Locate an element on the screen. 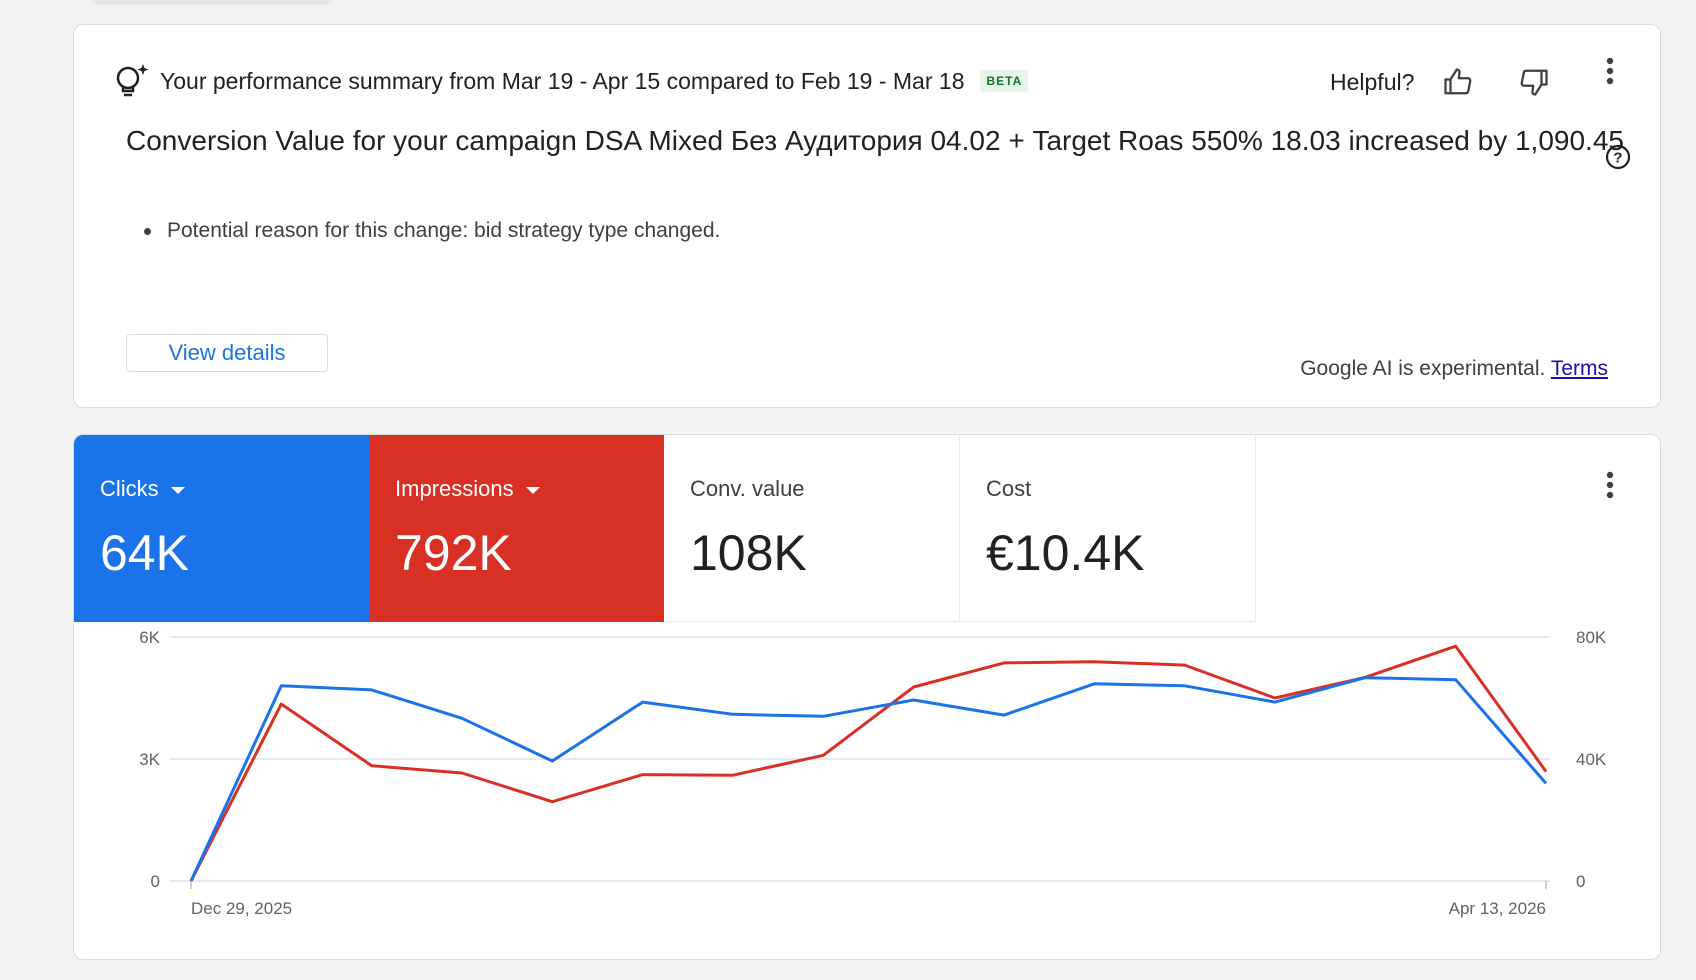 The height and width of the screenshot is (980, 1696). metric-value: €10.4K is located at coordinates (1065, 553).